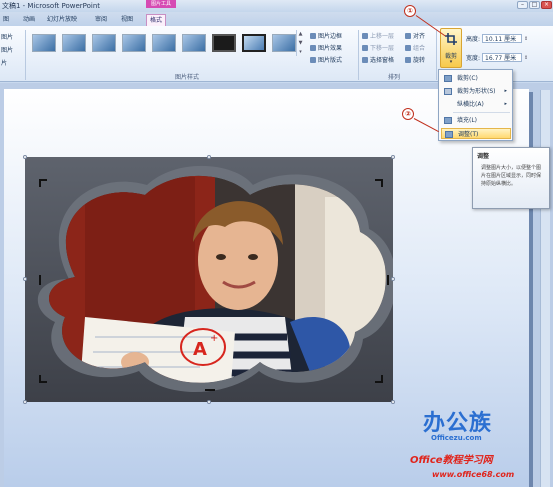 This screenshot has width=553, height=487. Describe the element at coordinates (51, 6) in the screenshot. I see `window-title: 文稿1 - Microsoft PowerPoint` at that location.